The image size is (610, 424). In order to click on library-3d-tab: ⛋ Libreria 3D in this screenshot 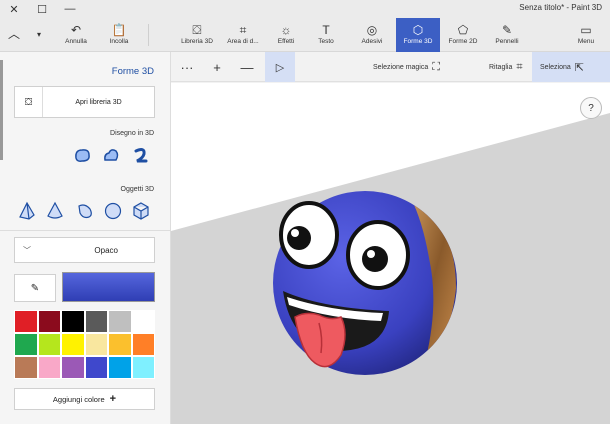, I will do `click(197, 35)`.